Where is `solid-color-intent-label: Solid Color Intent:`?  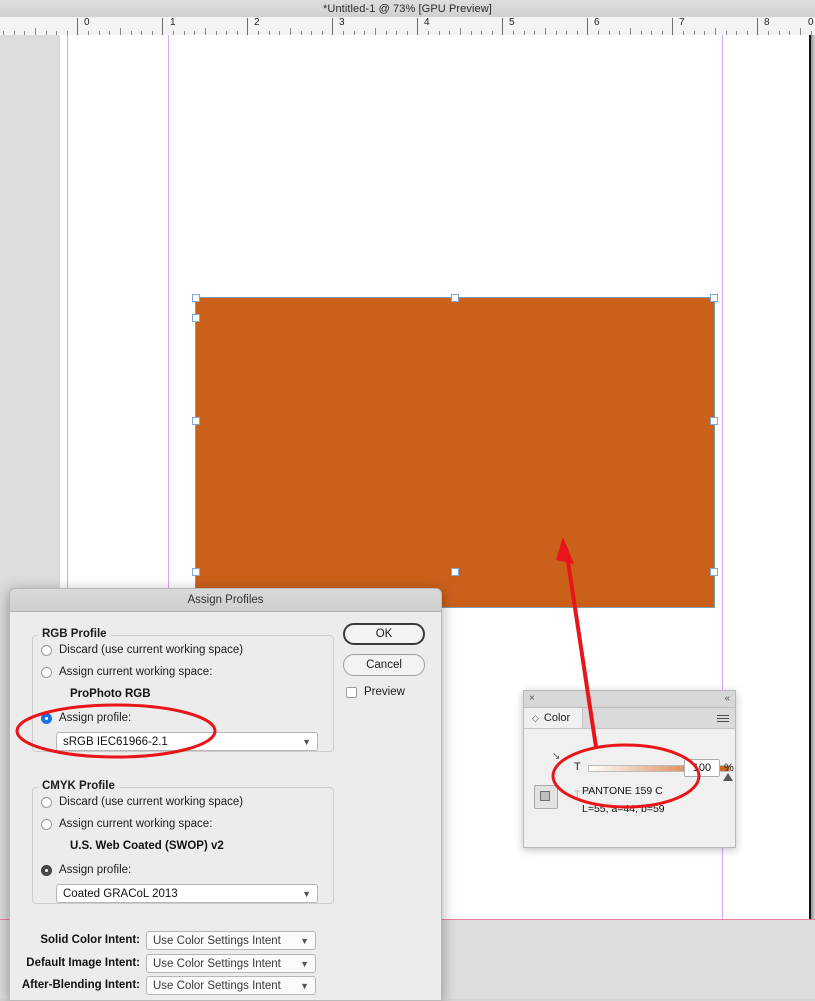 solid-color-intent-label: Solid Color Intent: is located at coordinates (90, 940).